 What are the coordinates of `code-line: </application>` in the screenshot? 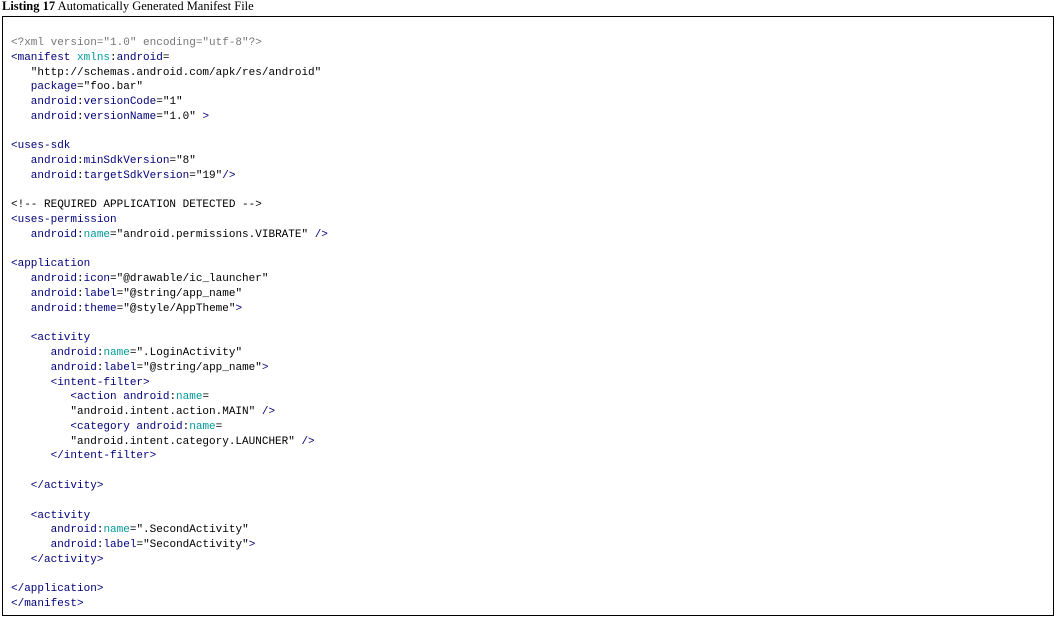 It's located at (169, 589).